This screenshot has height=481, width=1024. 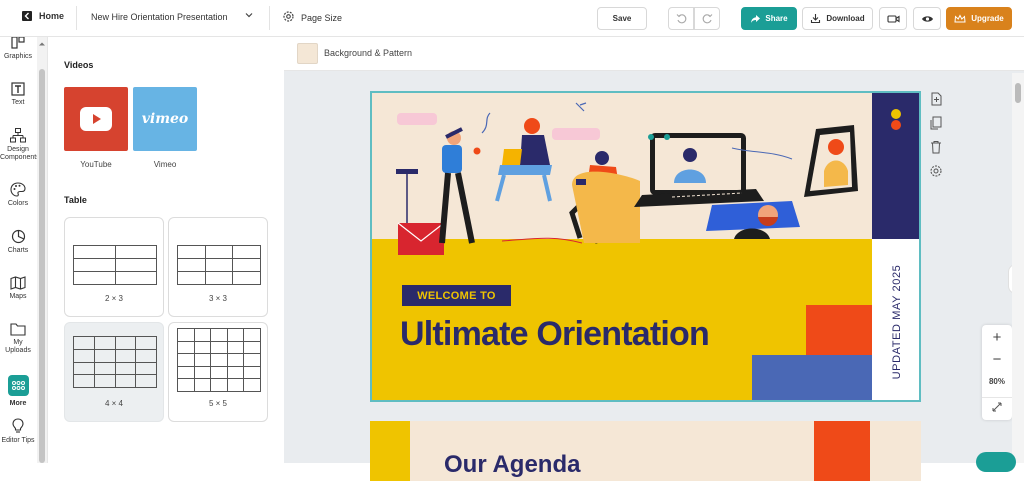 What do you see at coordinates (18, 346) in the screenshot?
I see `rail-label: My Uploads` at bounding box center [18, 346].